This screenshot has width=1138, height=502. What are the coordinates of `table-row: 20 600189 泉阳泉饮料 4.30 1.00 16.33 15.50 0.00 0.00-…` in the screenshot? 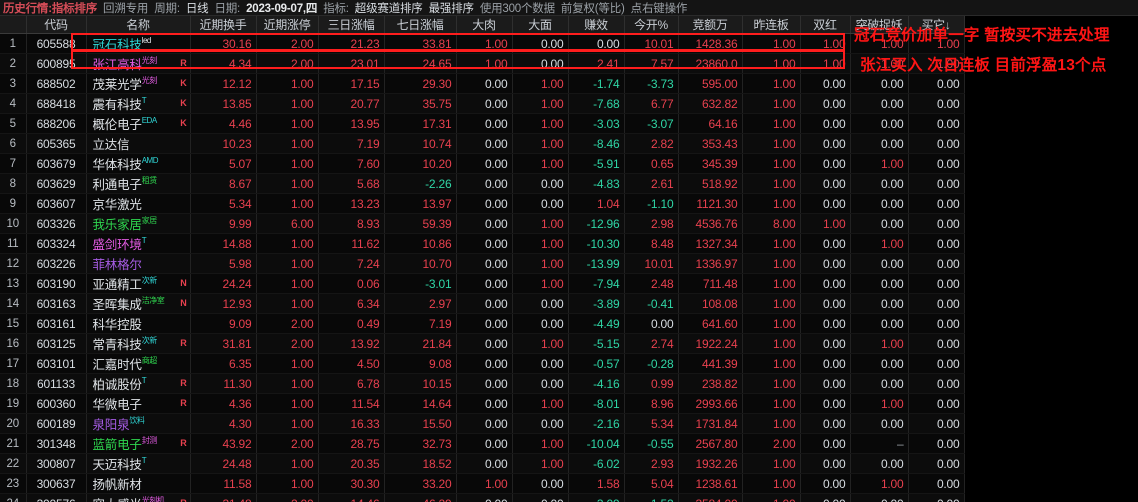 It's located at (482, 423).